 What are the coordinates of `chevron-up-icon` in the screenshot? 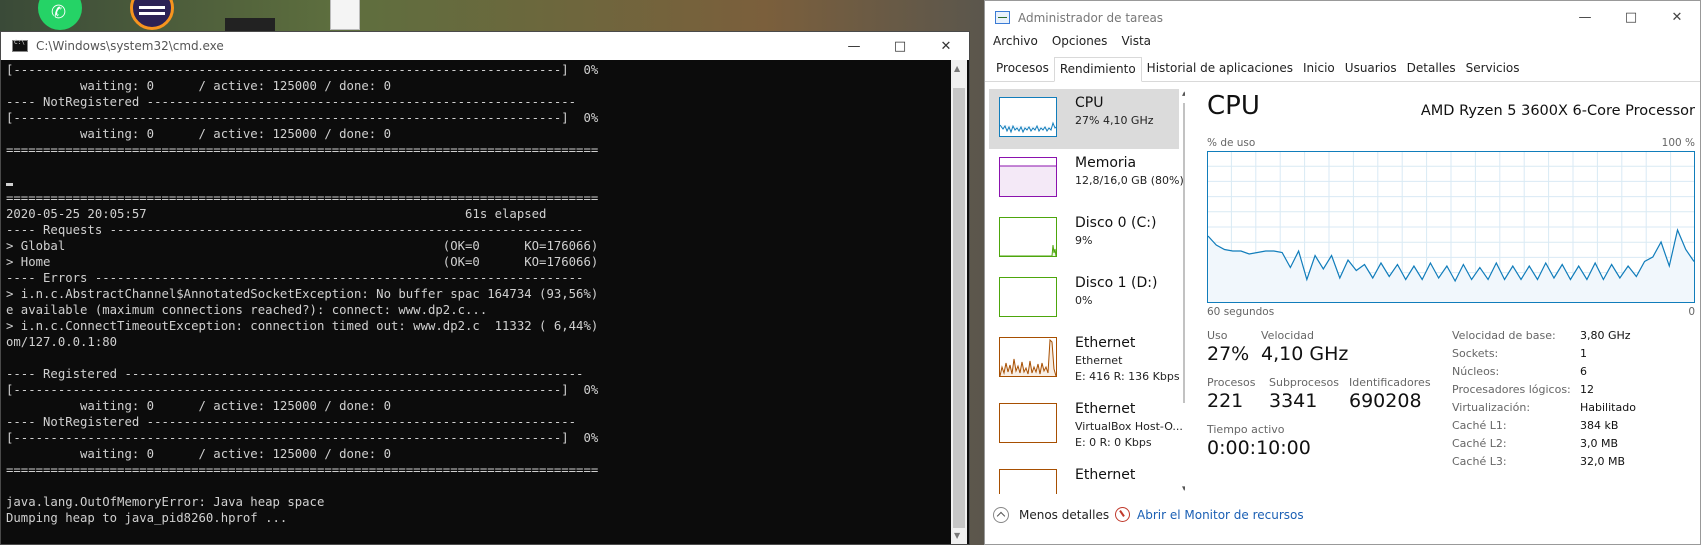 It's located at (1001, 515).